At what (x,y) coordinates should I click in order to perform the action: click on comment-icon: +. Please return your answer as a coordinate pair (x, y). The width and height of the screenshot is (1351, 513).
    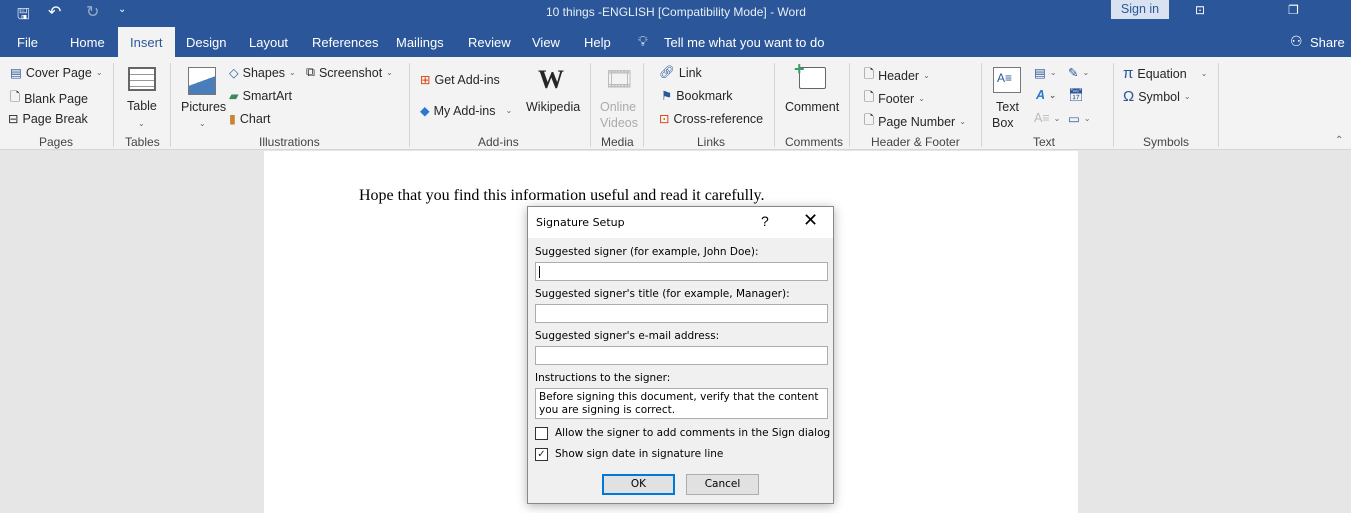
    Looking at the image, I should click on (810, 74).